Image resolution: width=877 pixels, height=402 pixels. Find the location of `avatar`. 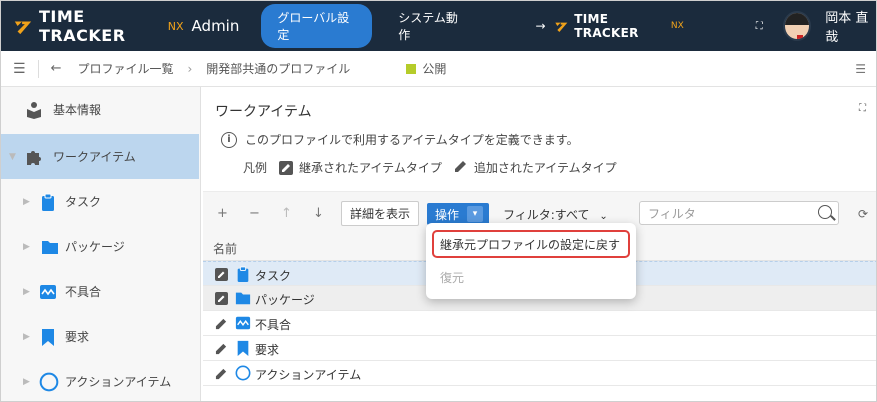

avatar is located at coordinates (797, 26).